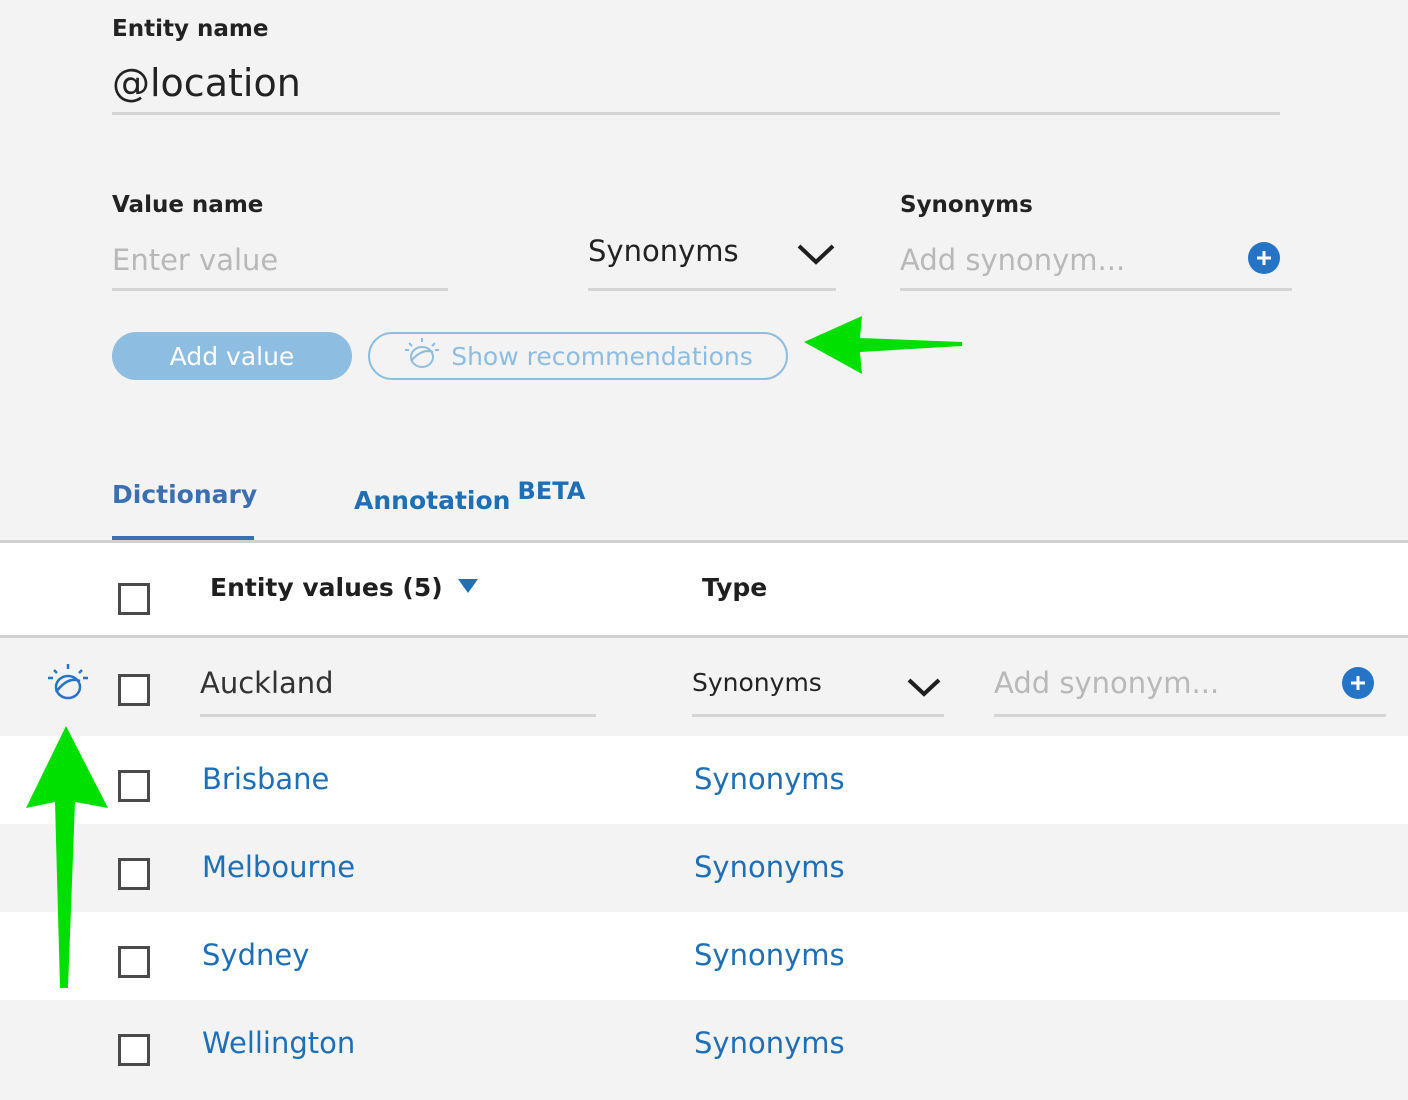  Describe the element at coordinates (757, 682) in the screenshot. I see `row-type-value: Synonyms` at that location.